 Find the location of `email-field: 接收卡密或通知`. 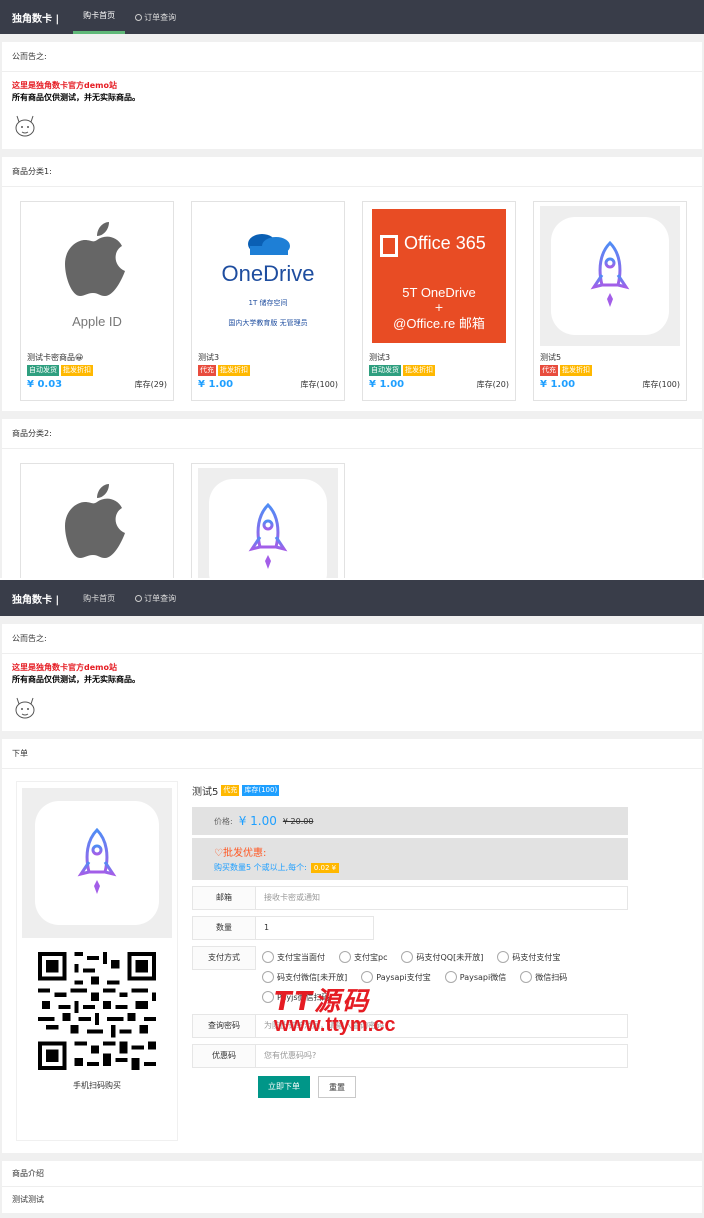

email-field: 接收卡密或通知 is located at coordinates (442, 898).